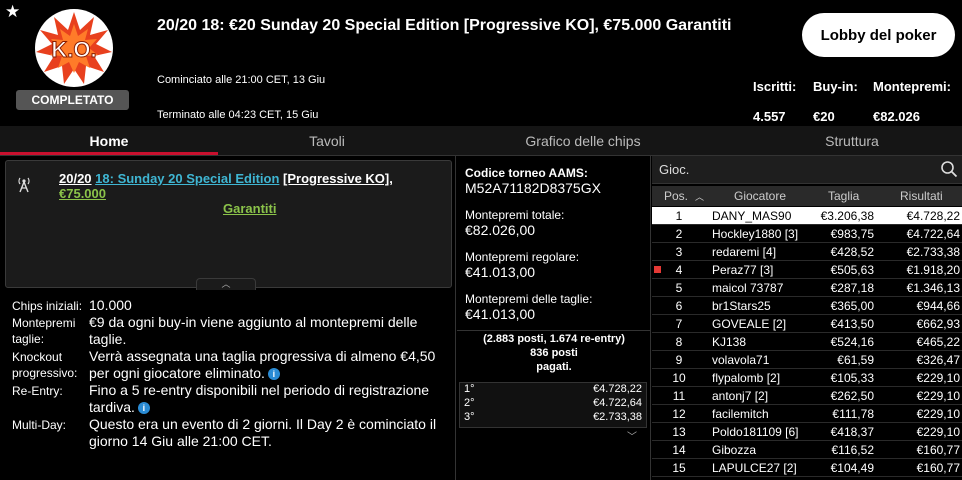  I want to click on player-bounty: €418,37, so click(852, 432).